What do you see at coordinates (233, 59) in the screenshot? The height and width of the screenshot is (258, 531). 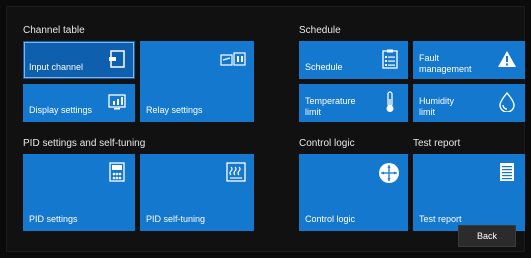 I see `relay-switch-icon` at bounding box center [233, 59].